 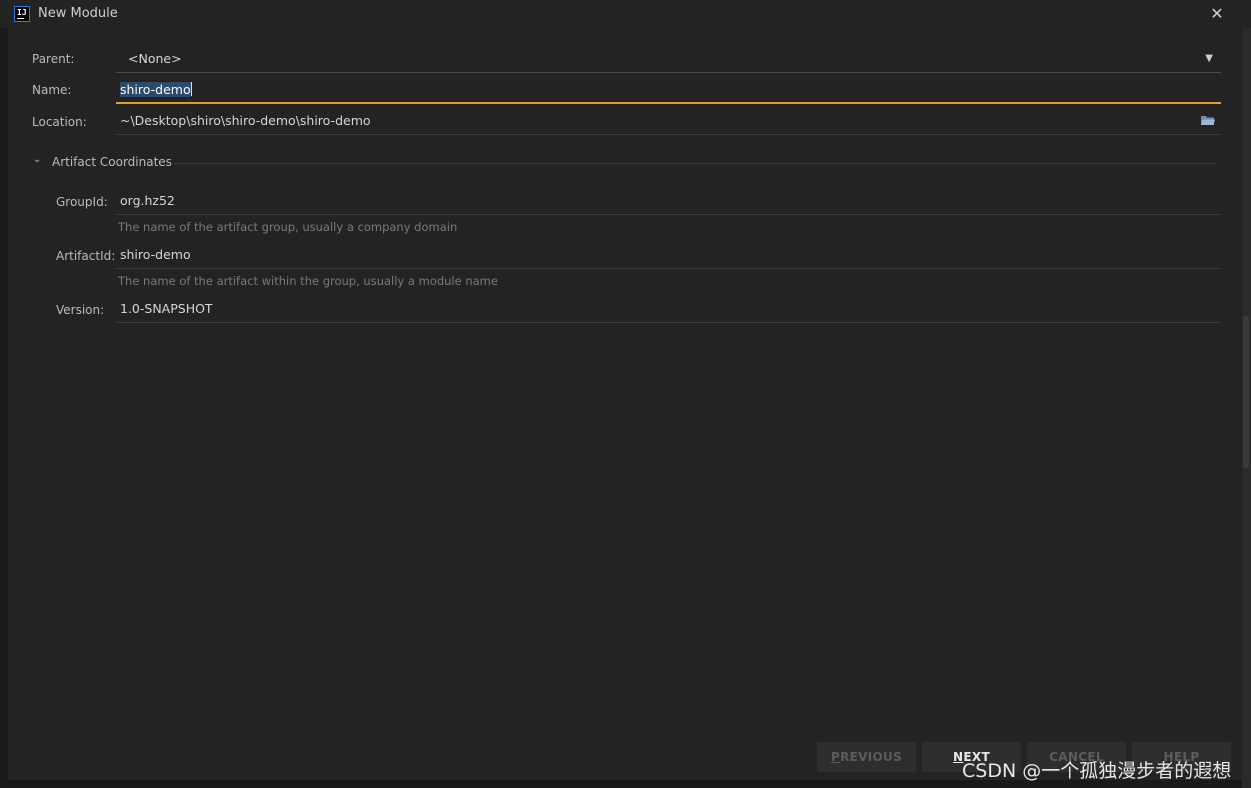 I want to click on groupid-input: org.hz52, so click(x=668, y=201).